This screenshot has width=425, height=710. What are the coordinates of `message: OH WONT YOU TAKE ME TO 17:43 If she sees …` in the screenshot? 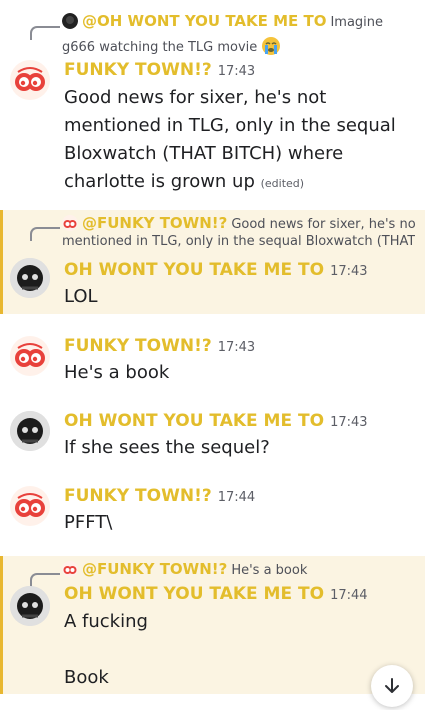 It's located at (212, 440).